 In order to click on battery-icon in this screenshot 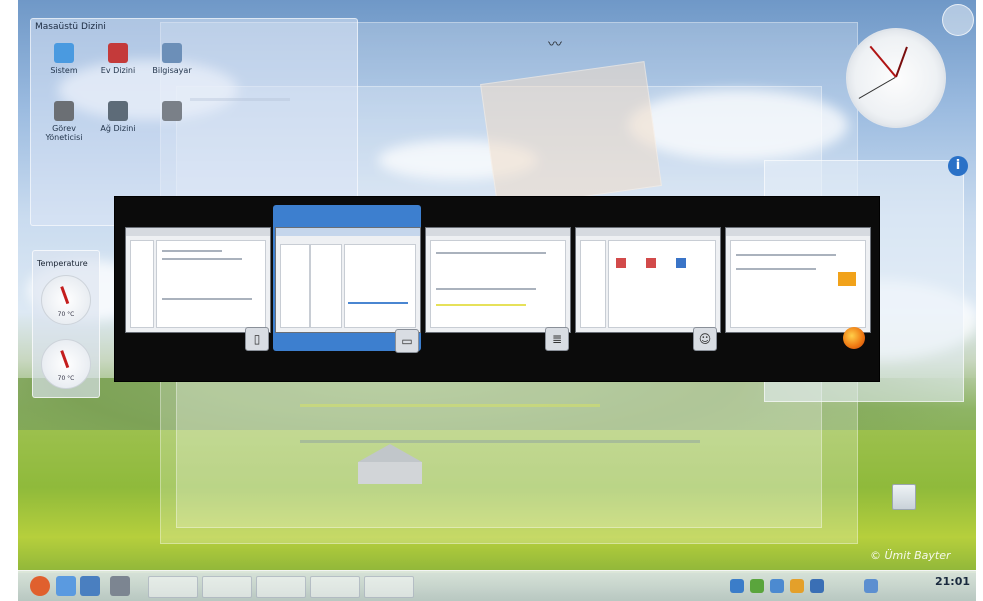, I will do `click(777, 586)`.